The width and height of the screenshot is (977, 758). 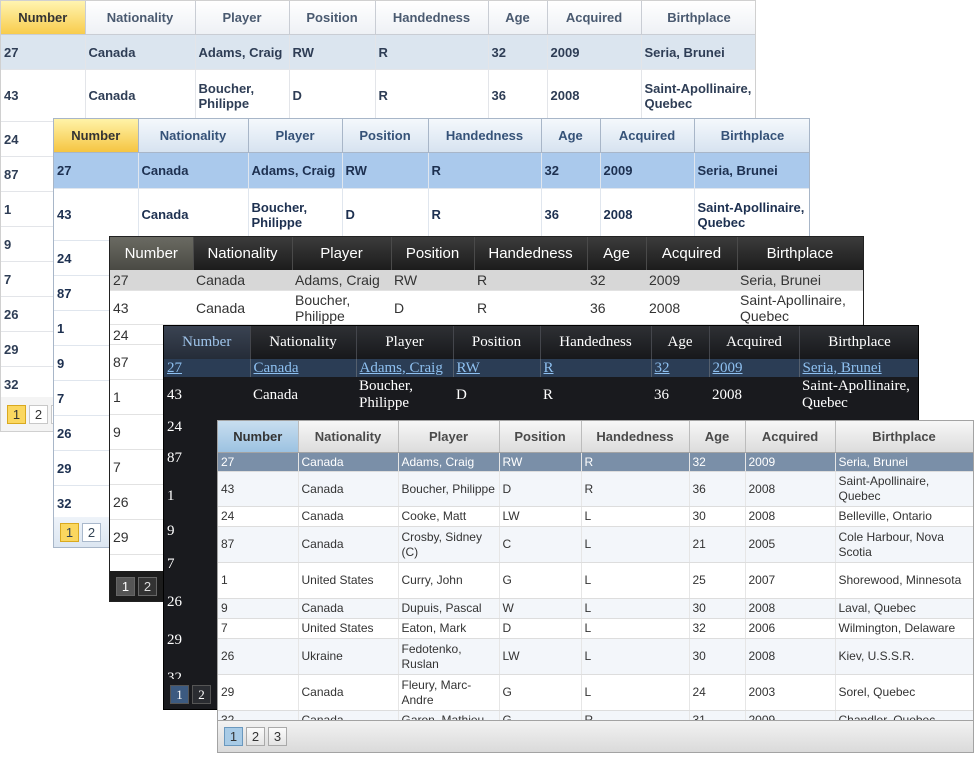 What do you see at coordinates (277, 736) in the screenshot?
I see `page-button-3: 3` at bounding box center [277, 736].